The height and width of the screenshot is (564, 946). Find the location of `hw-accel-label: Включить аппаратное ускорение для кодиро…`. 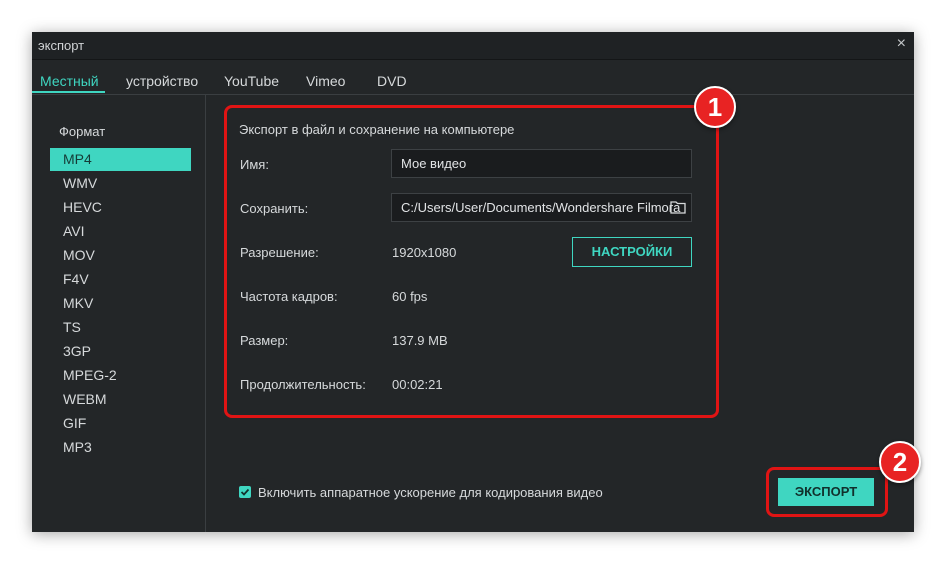

hw-accel-label: Включить аппаратное ускорение для кодиро… is located at coordinates (430, 492).